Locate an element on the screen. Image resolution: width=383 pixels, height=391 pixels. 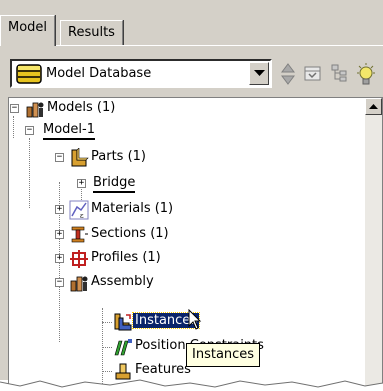
model-database-combo: Model Database is located at coordinates (141, 73).